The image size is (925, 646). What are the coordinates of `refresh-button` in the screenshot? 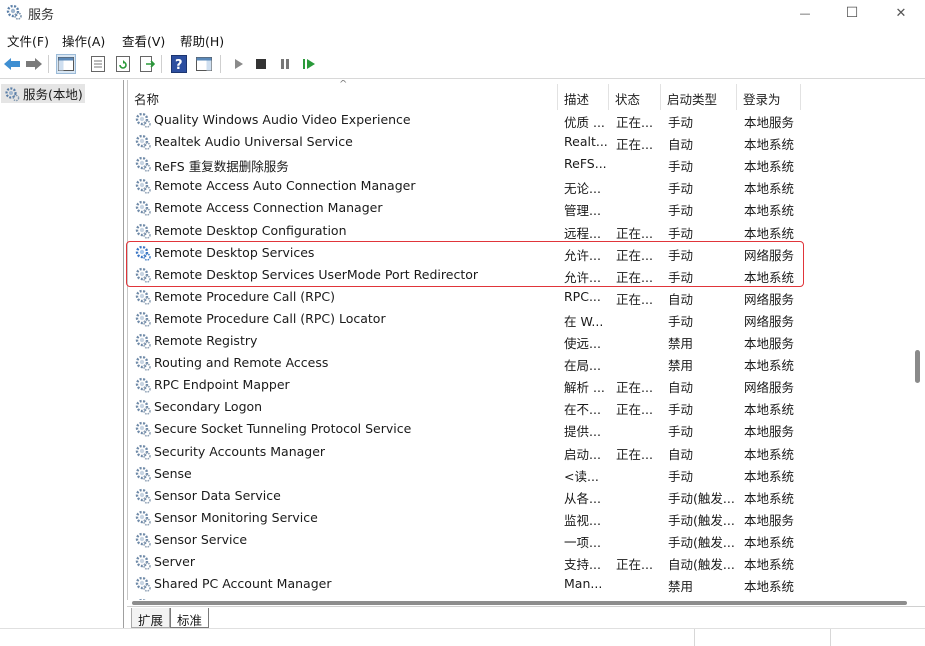 It's located at (123, 64).